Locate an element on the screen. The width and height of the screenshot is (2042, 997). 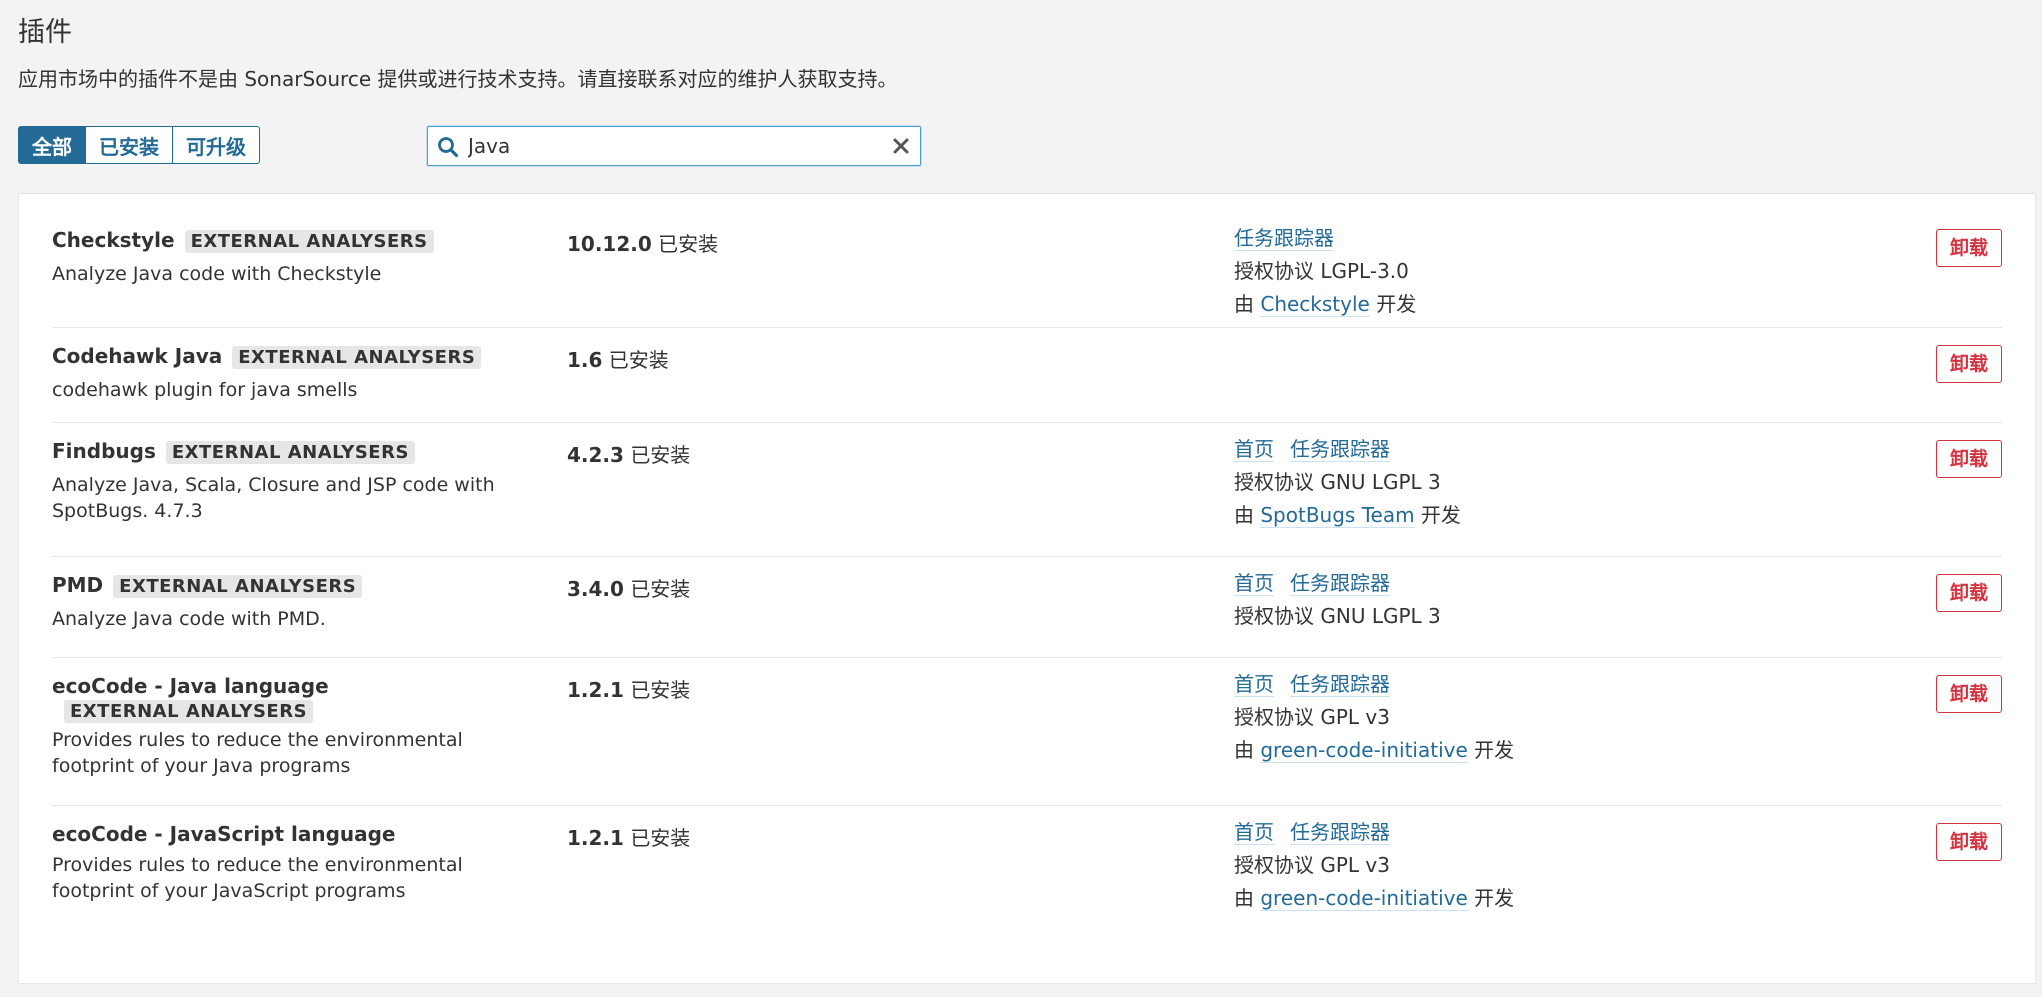
developer-text: 由 SpotBugs Team 开发 is located at coordinates (1347, 515).